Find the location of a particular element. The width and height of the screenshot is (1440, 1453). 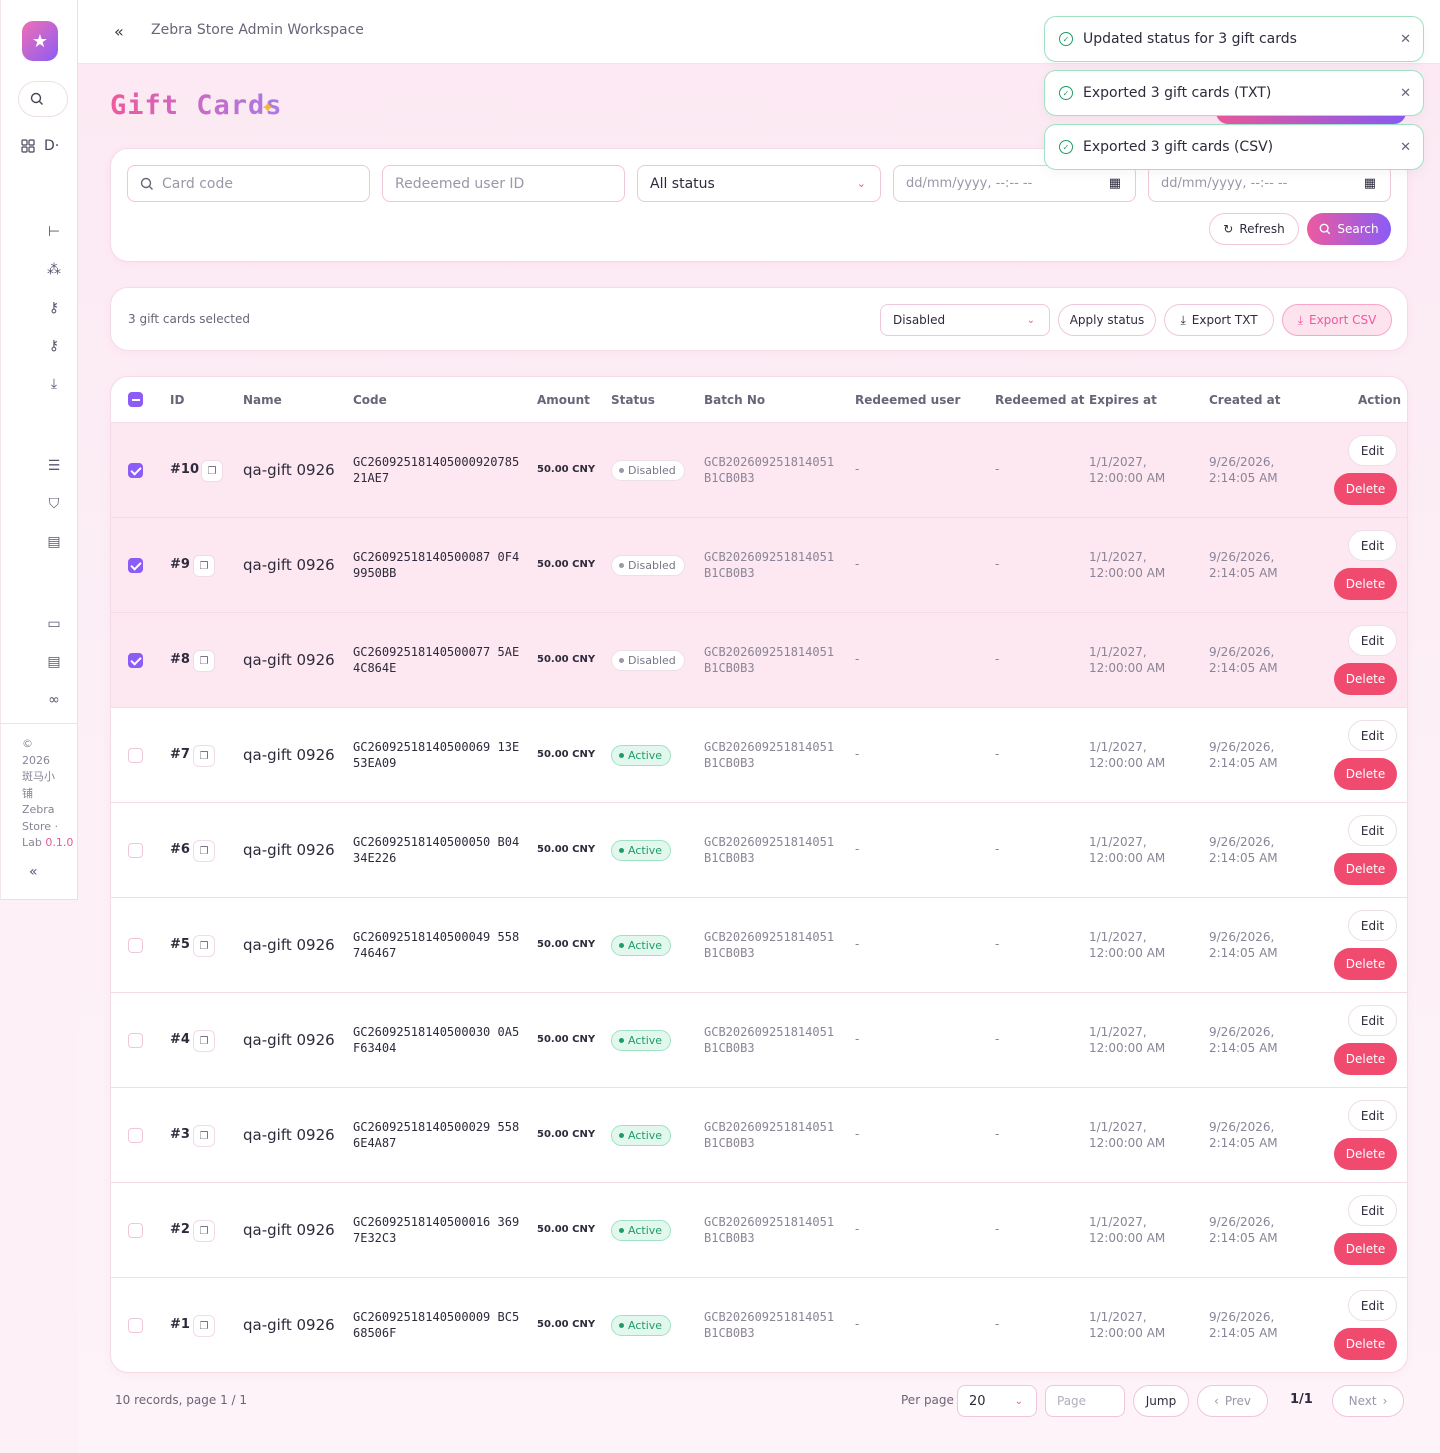

apply-status-button: Apply status is located at coordinates (1107, 320).